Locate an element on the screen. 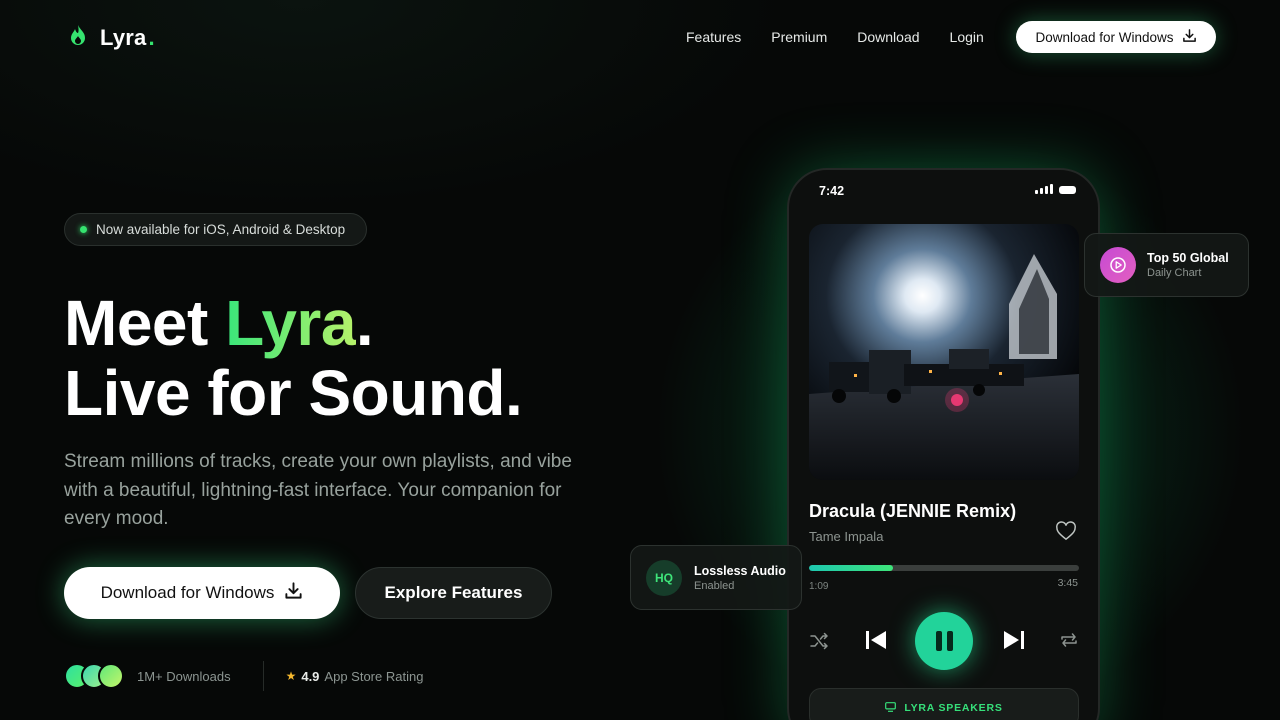 The width and height of the screenshot is (1280, 720). badge-text: Now available for iOS, Android & Desktop is located at coordinates (221, 229).